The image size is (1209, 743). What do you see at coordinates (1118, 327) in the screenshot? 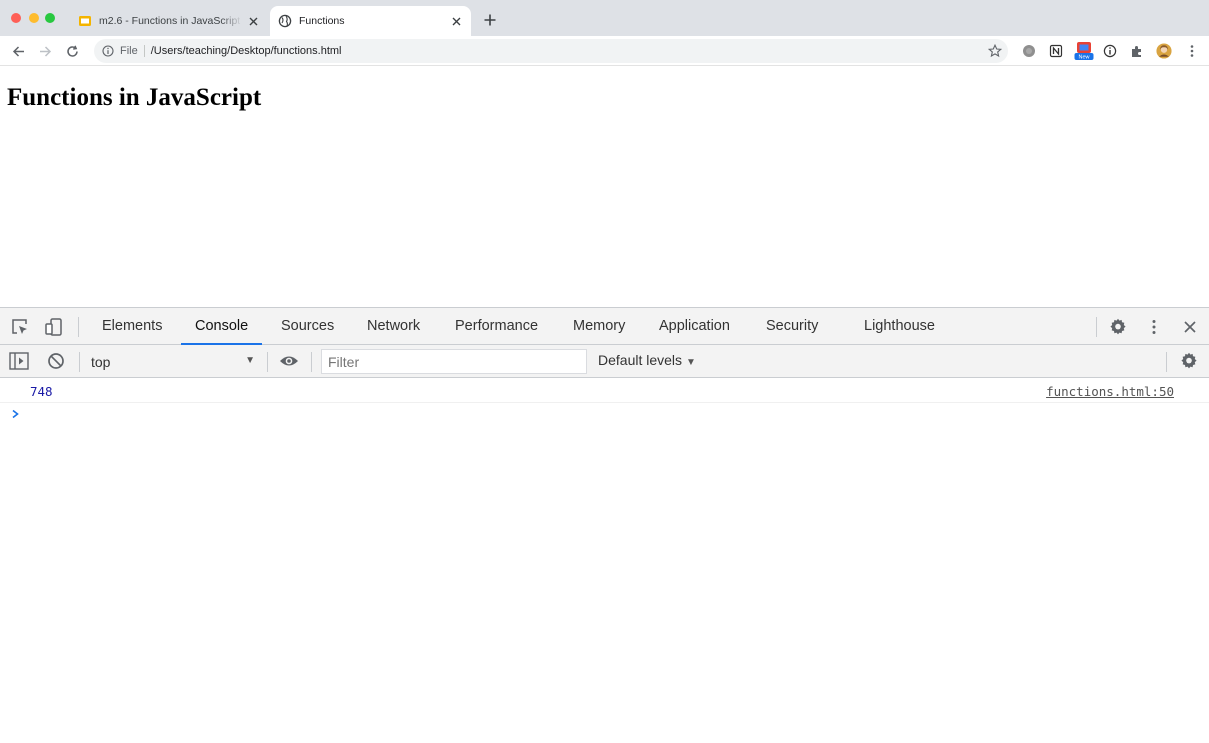
I see `devtools-settings-icon` at bounding box center [1118, 327].